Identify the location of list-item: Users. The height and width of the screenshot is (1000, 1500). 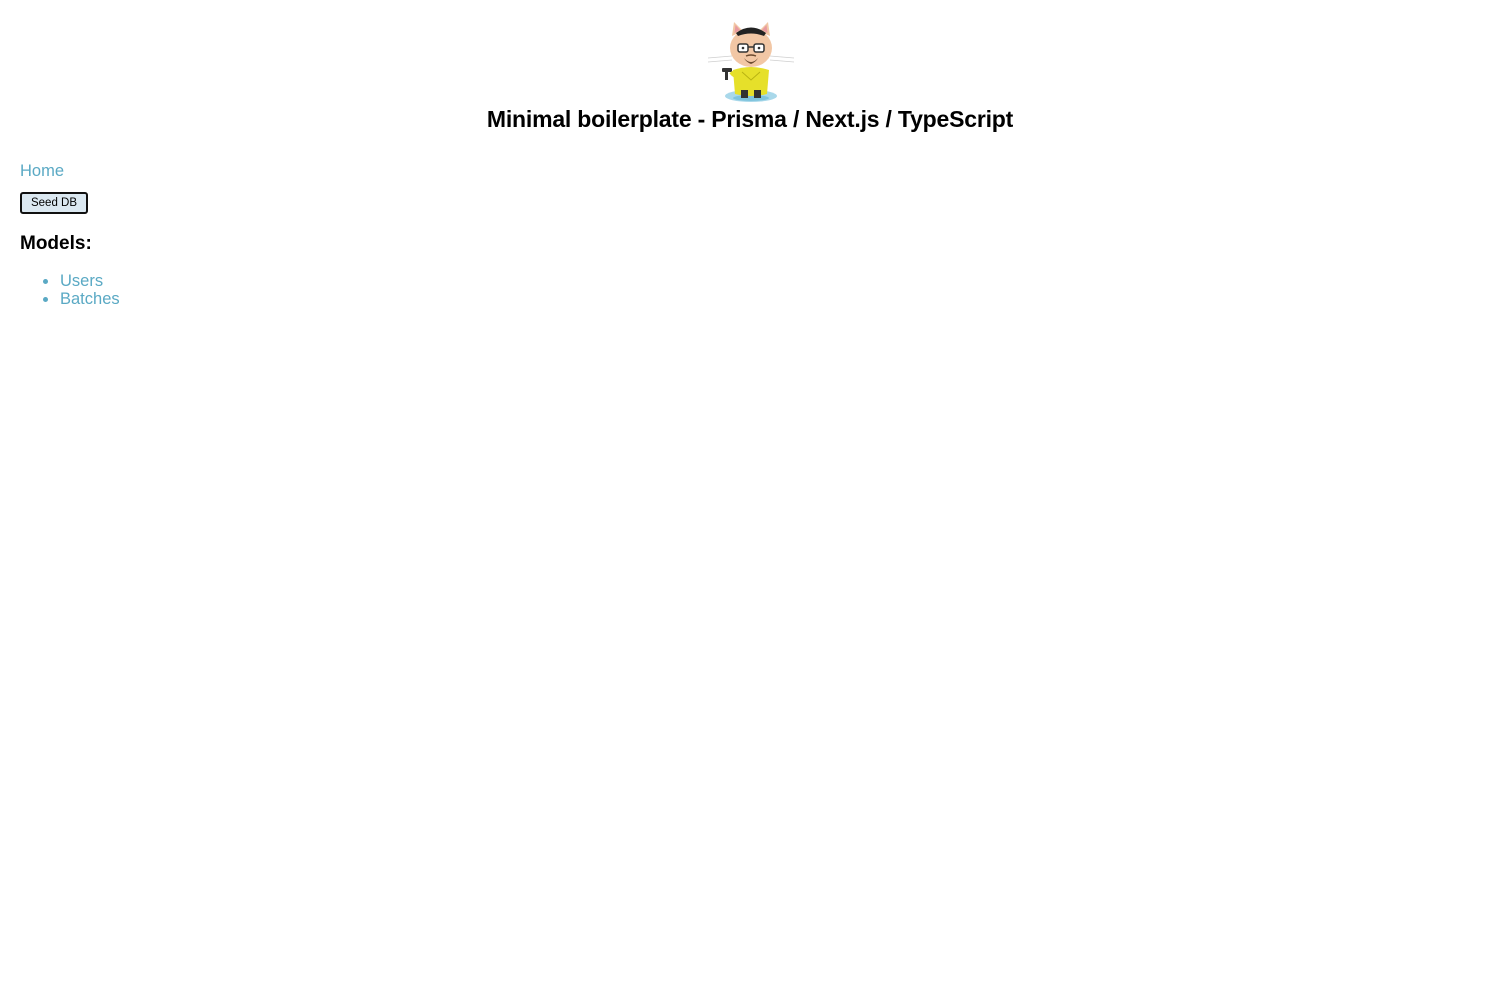
(81, 281).